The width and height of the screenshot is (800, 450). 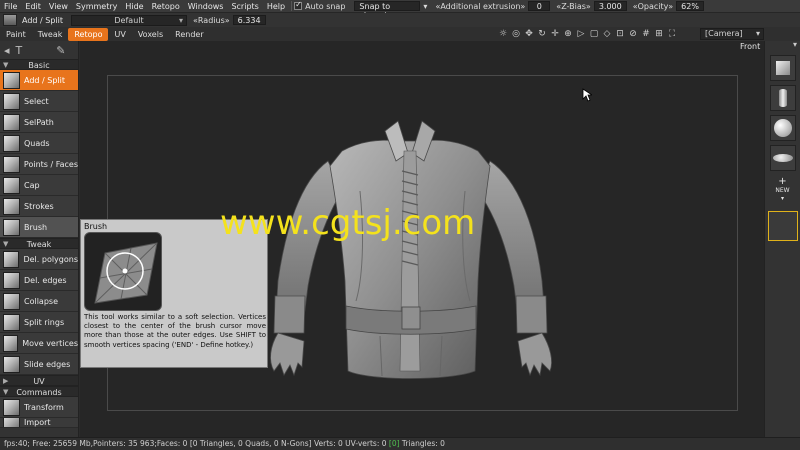 I want to click on tab-tweak: Tweak, so click(x=50, y=34).